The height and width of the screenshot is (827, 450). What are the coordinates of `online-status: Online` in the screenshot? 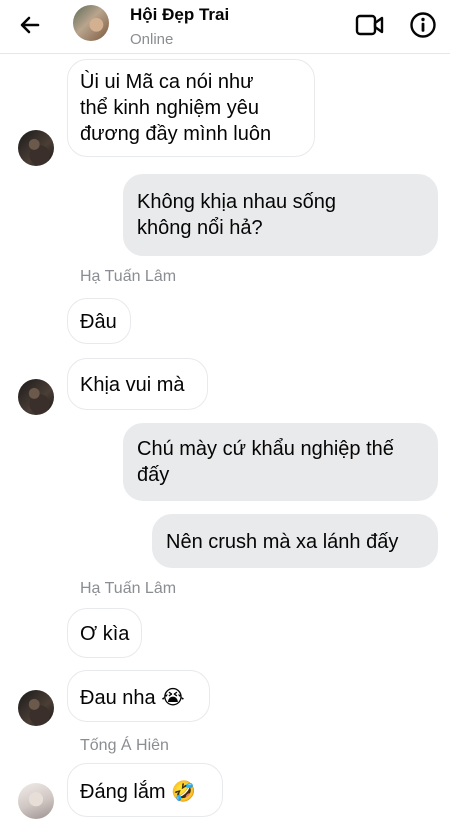 It's located at (152, 39).